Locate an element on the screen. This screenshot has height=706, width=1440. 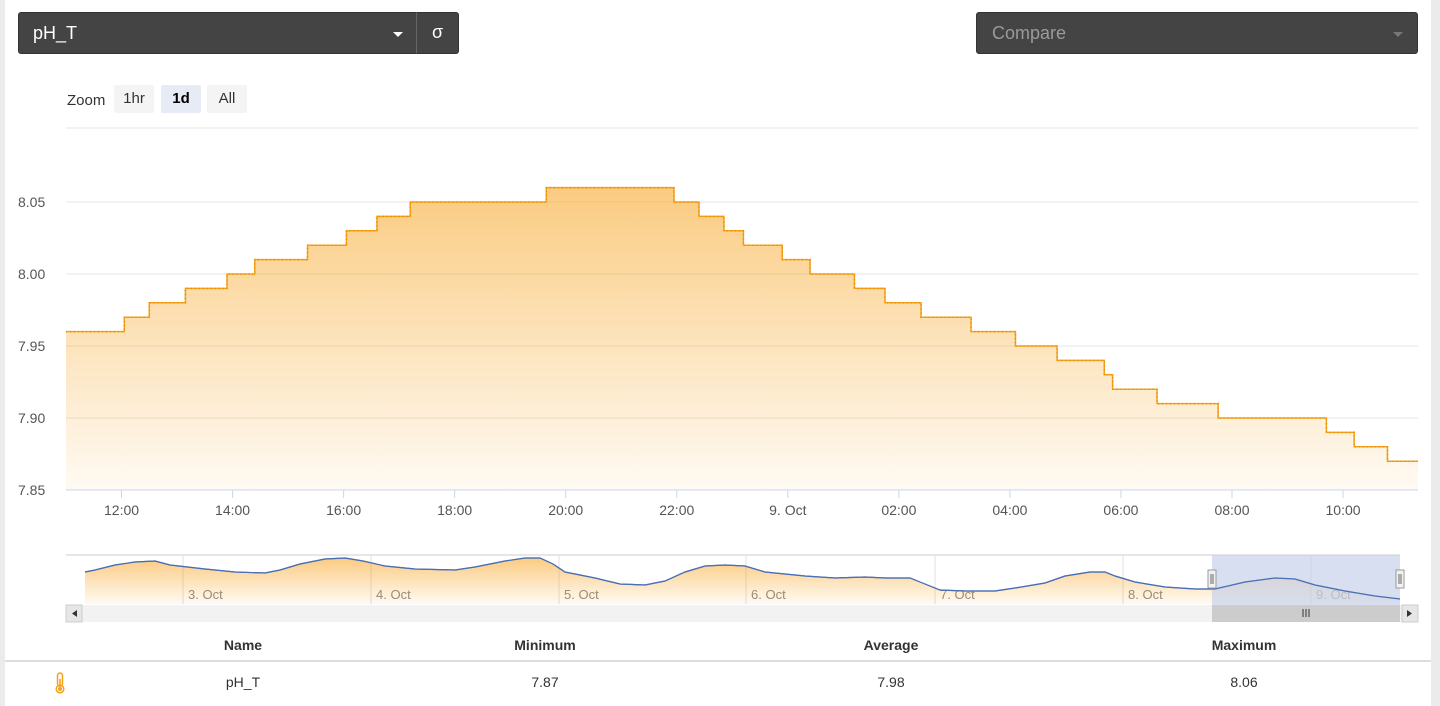
y-tick-label: 8.00 is located at coordinates (31, 274).